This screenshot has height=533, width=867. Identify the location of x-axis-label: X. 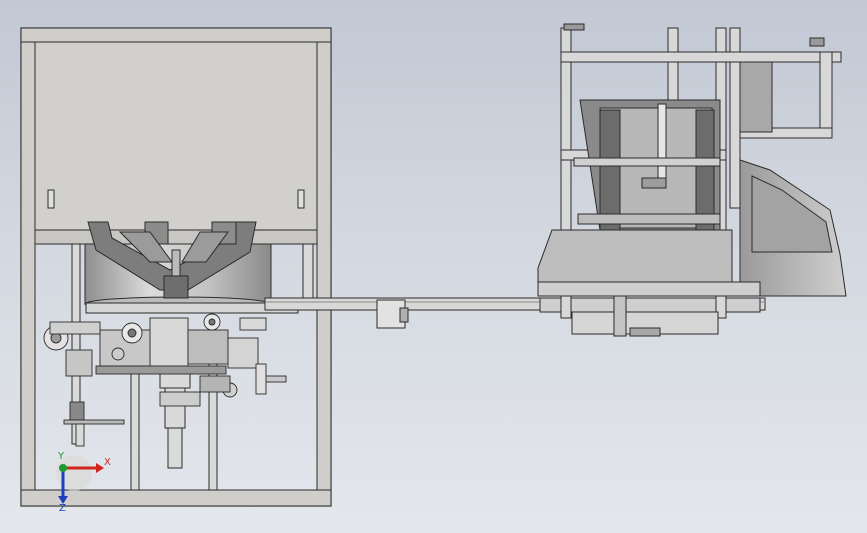
(107, 462).